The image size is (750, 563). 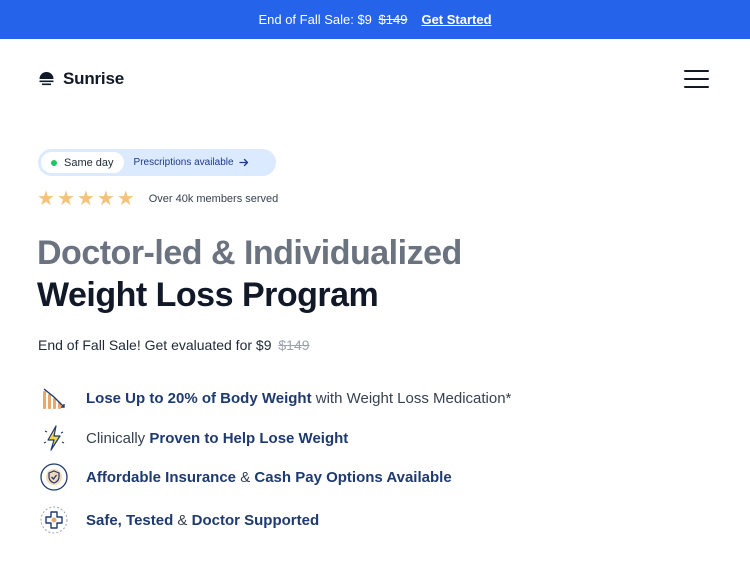 What do you see at coordinates (696, 79) in the screenshot?
I see `hamburger-menu-icon` at bounding box center [696, 79].